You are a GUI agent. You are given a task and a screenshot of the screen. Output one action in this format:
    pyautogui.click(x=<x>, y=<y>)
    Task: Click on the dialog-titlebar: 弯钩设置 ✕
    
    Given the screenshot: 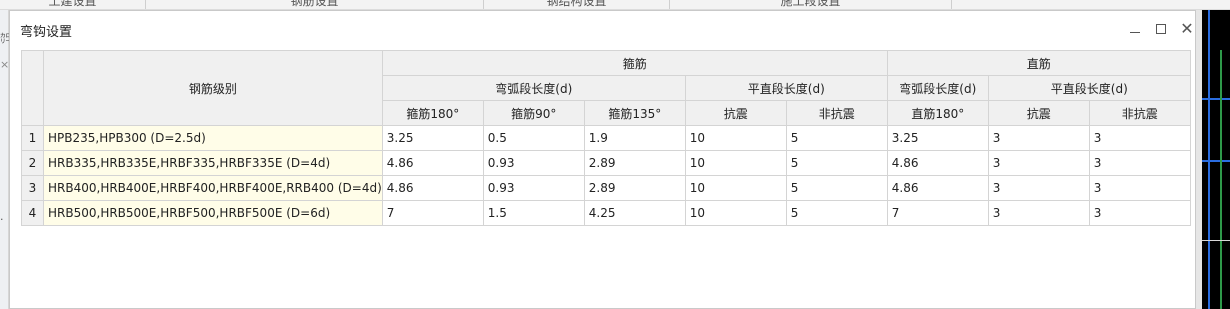 What is the action you would take?
    pyautogui.click(x=602, y=29)
    